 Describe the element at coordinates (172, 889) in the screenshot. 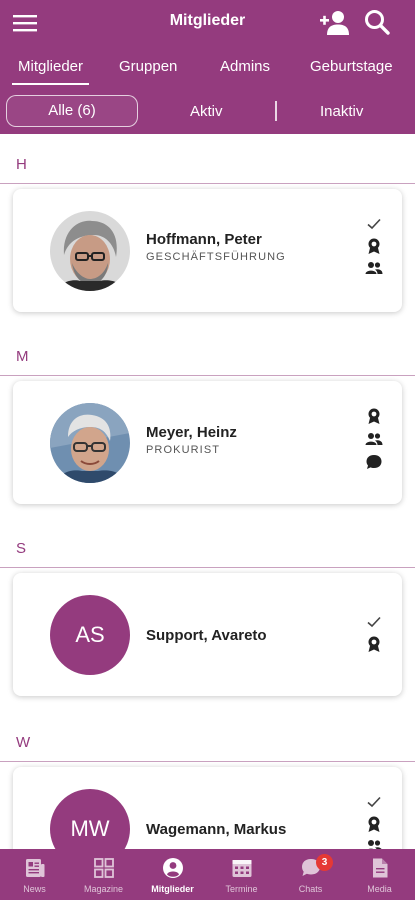

I see `nav-label: Mitglieder` at that location.